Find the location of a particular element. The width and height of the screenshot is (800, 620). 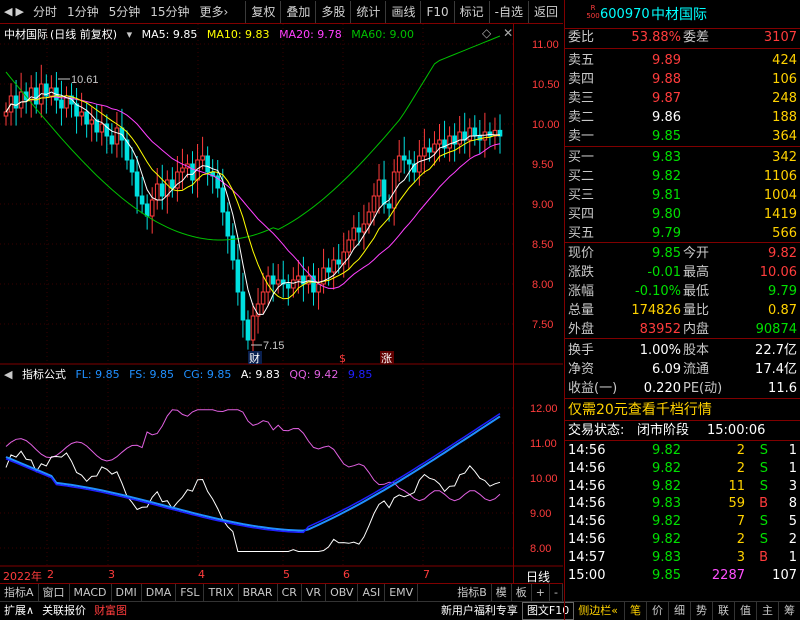

event-marker-finance: 财 is located at coordinates (255, 358).